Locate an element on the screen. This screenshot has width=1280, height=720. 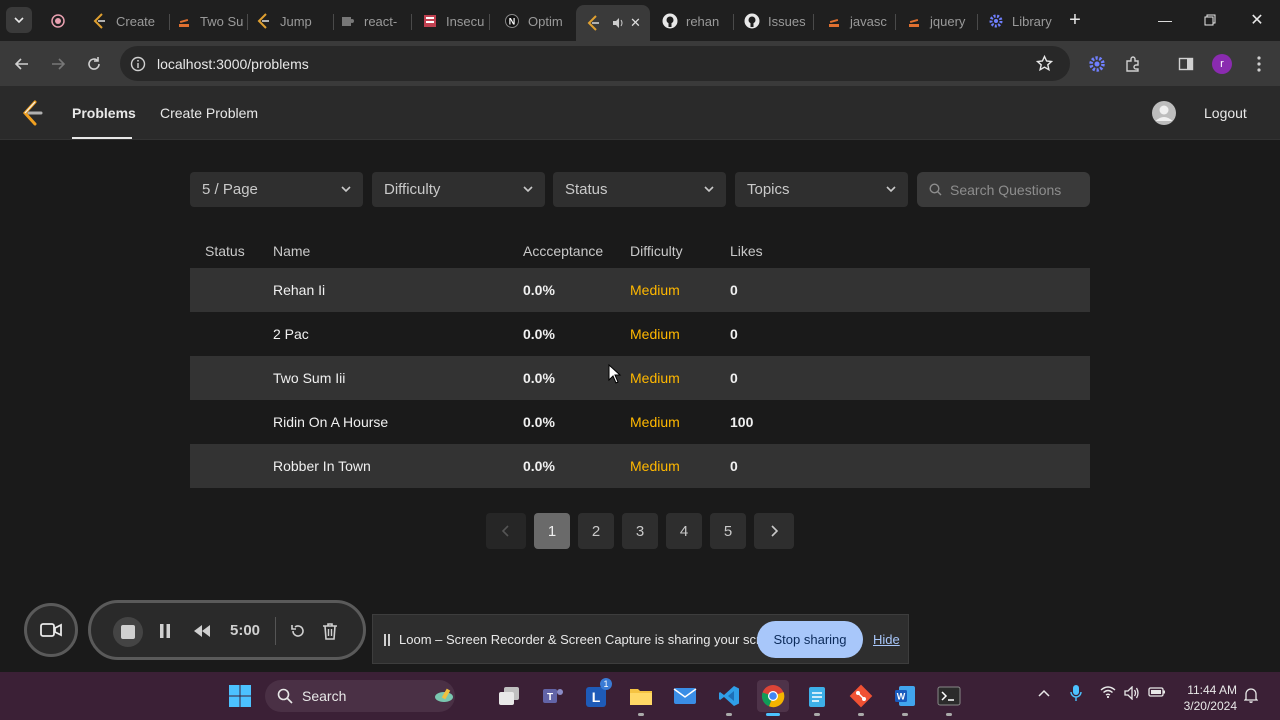
tab-jquery: jquery is located at coordinates (942, 21).